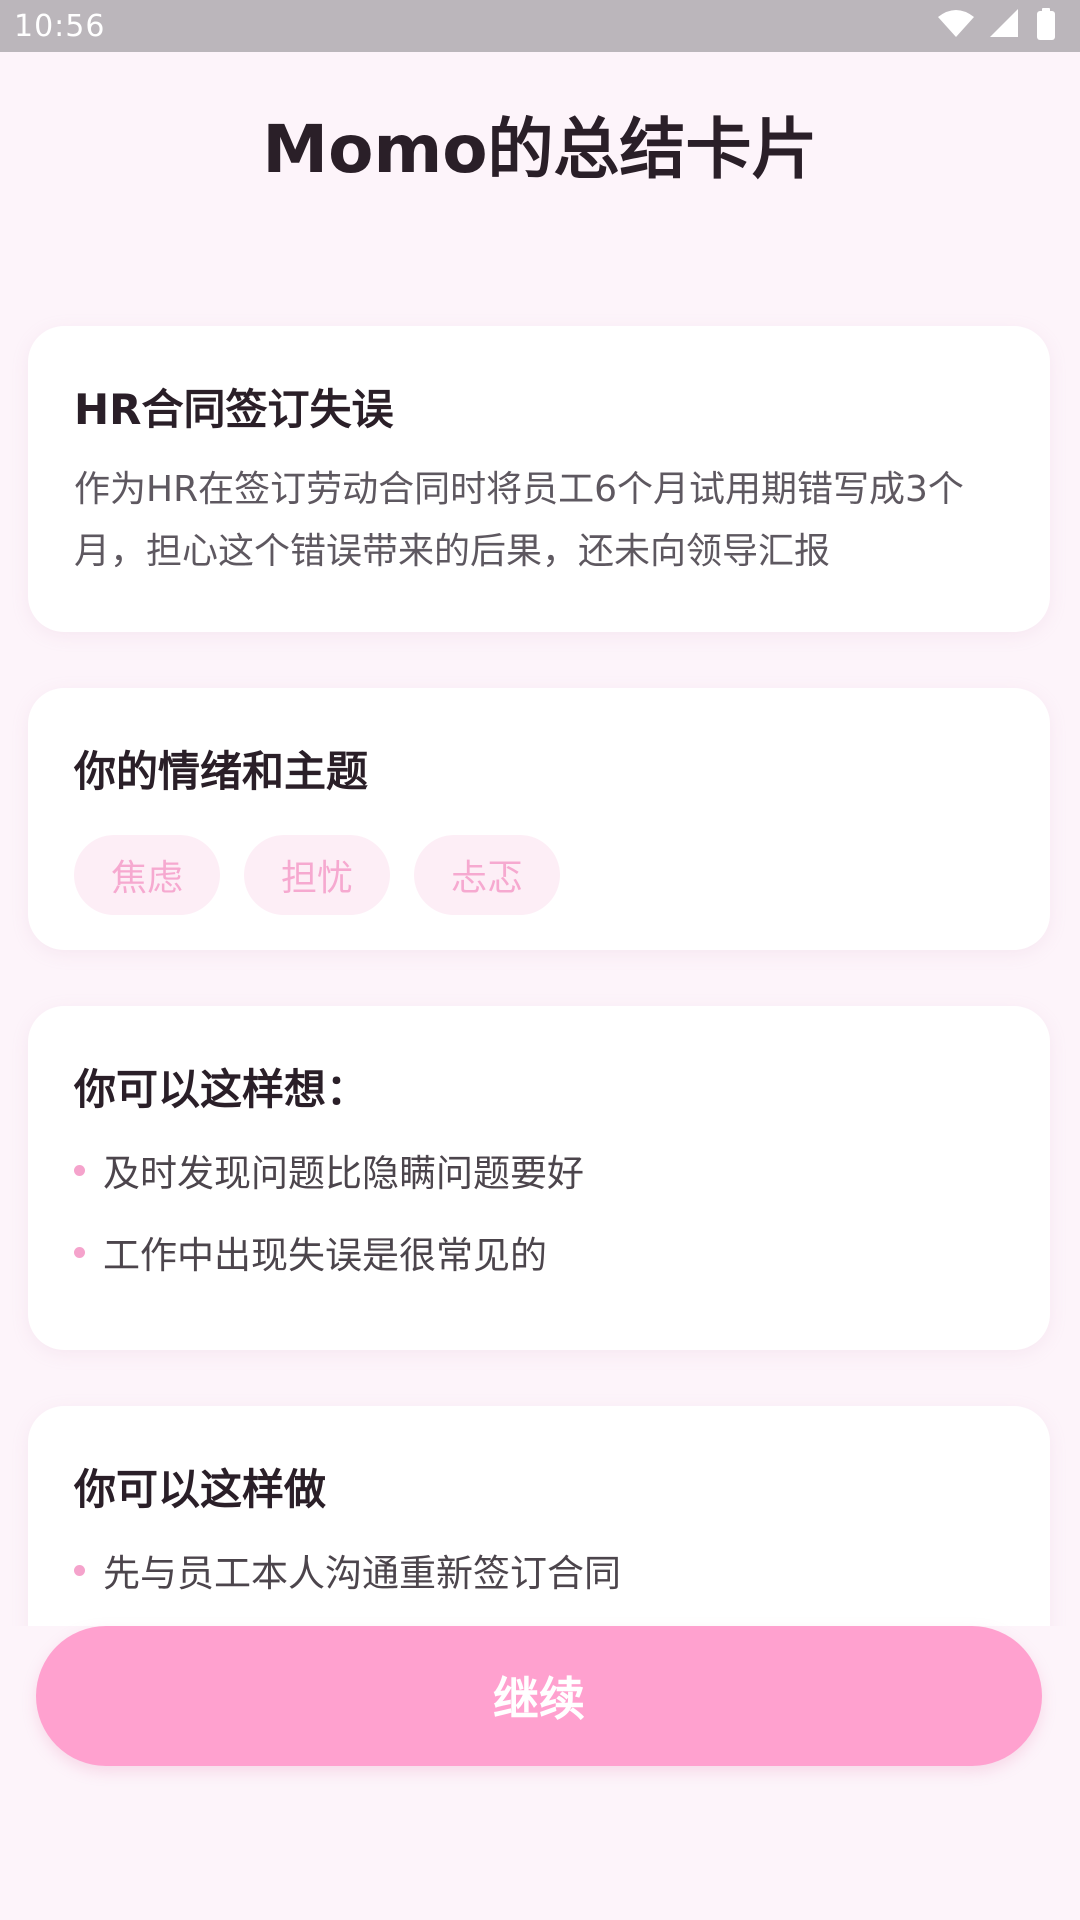 This screenshot has height=1920, width=1080. I want to click on emotion-tag: 忐忑, so click(487, 875).